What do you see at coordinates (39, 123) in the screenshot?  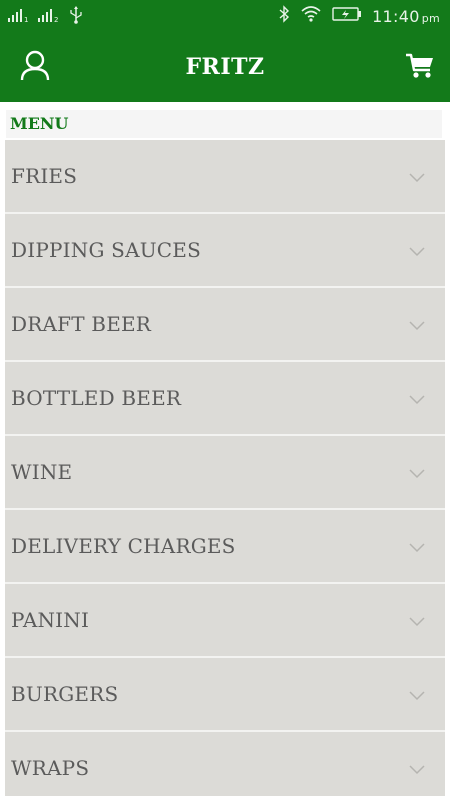 I see `menu-header-label: MENU` at bounding box center [39, 123].